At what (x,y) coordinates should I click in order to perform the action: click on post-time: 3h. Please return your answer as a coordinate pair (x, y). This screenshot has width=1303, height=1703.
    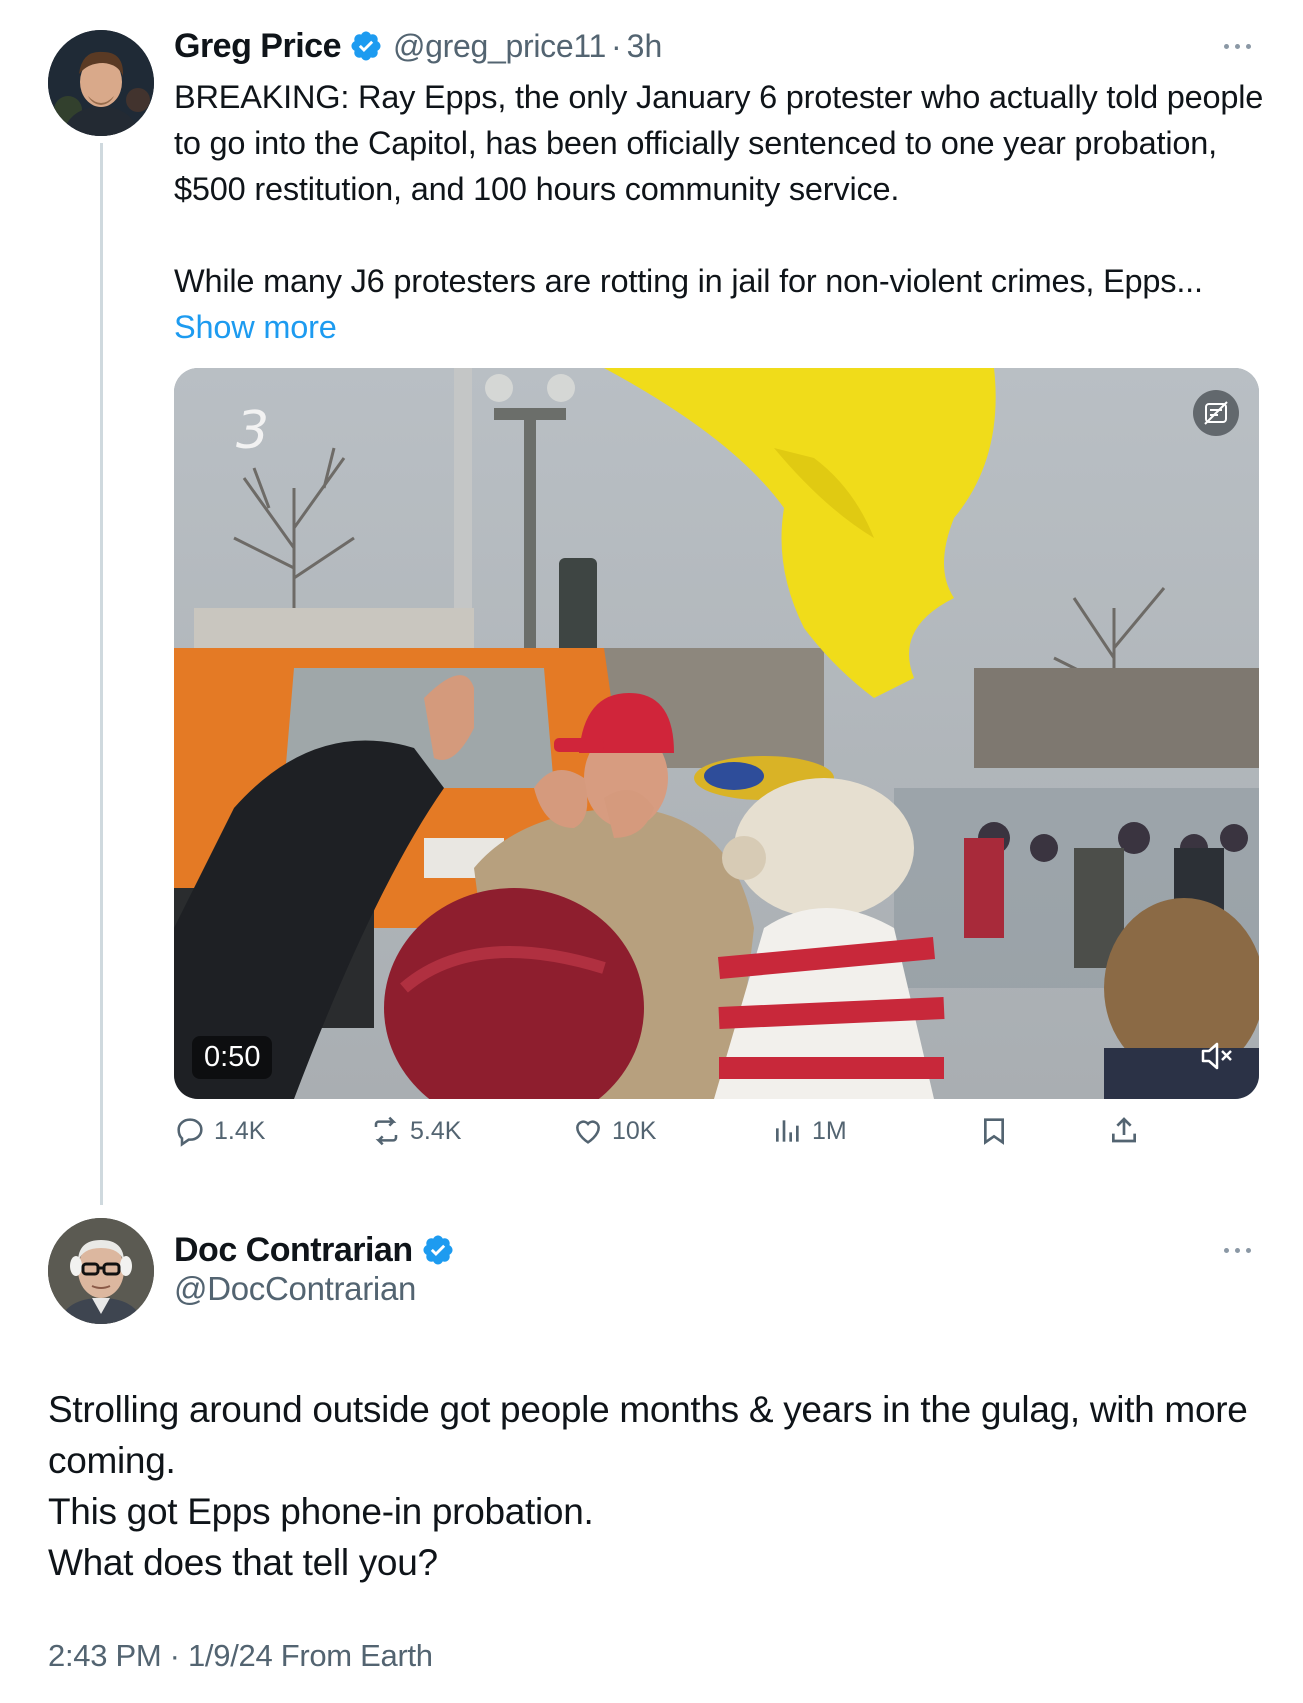
    Looking at the image, I should click on (645, 46).